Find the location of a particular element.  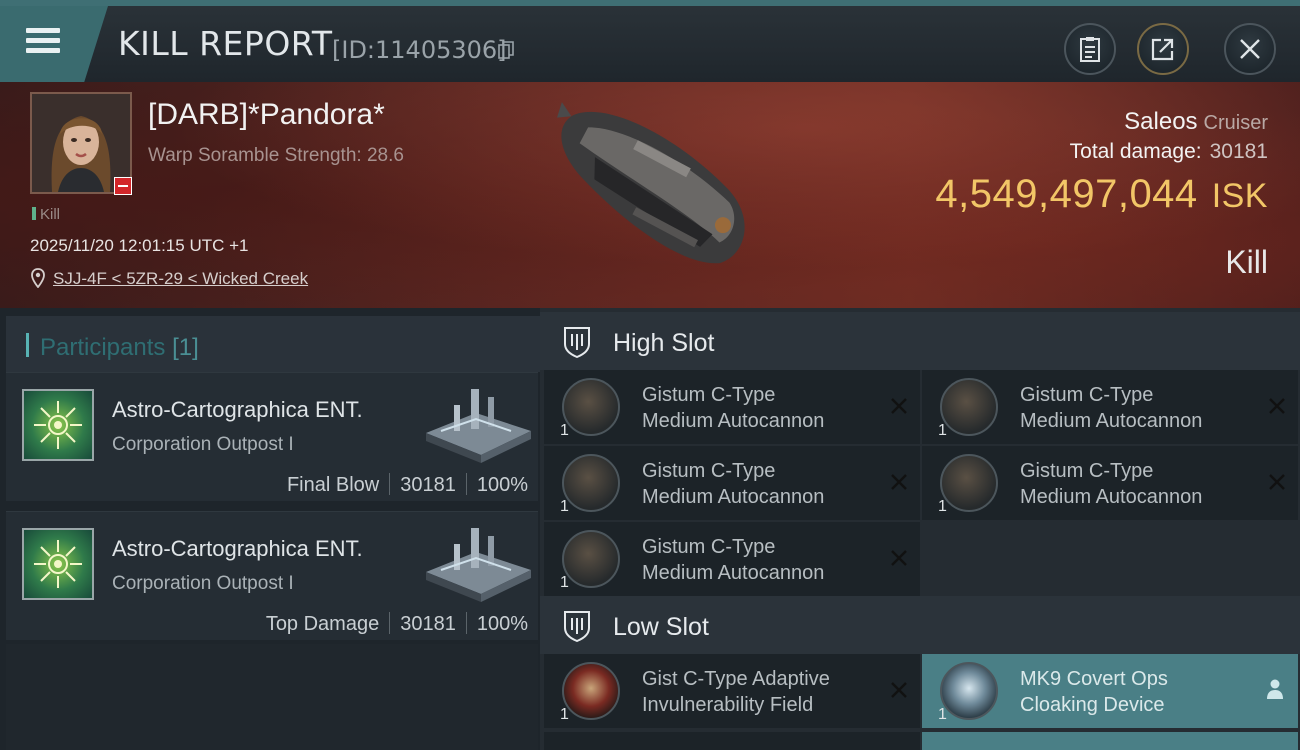

ship-image is located at coordinates (650, 194).